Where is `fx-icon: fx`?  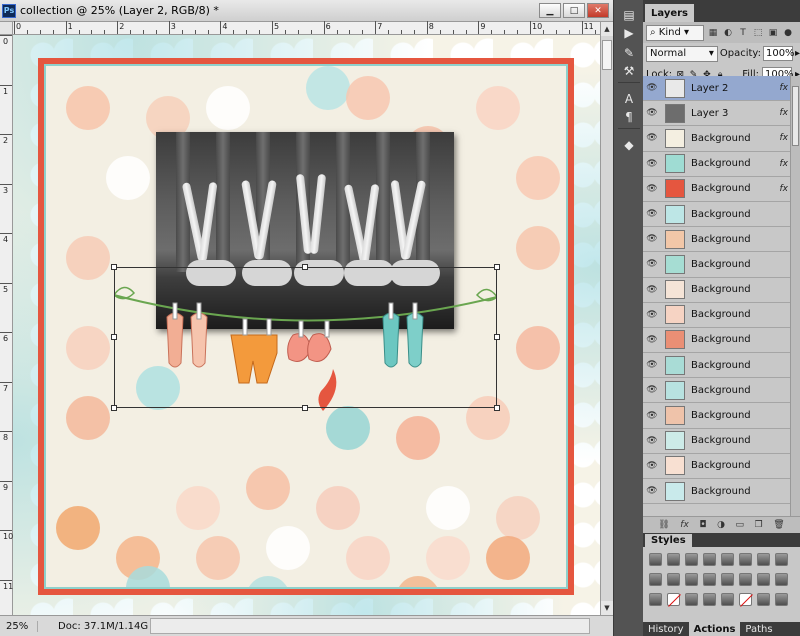
fx-icon: fx is located at coordinates (684, 525).